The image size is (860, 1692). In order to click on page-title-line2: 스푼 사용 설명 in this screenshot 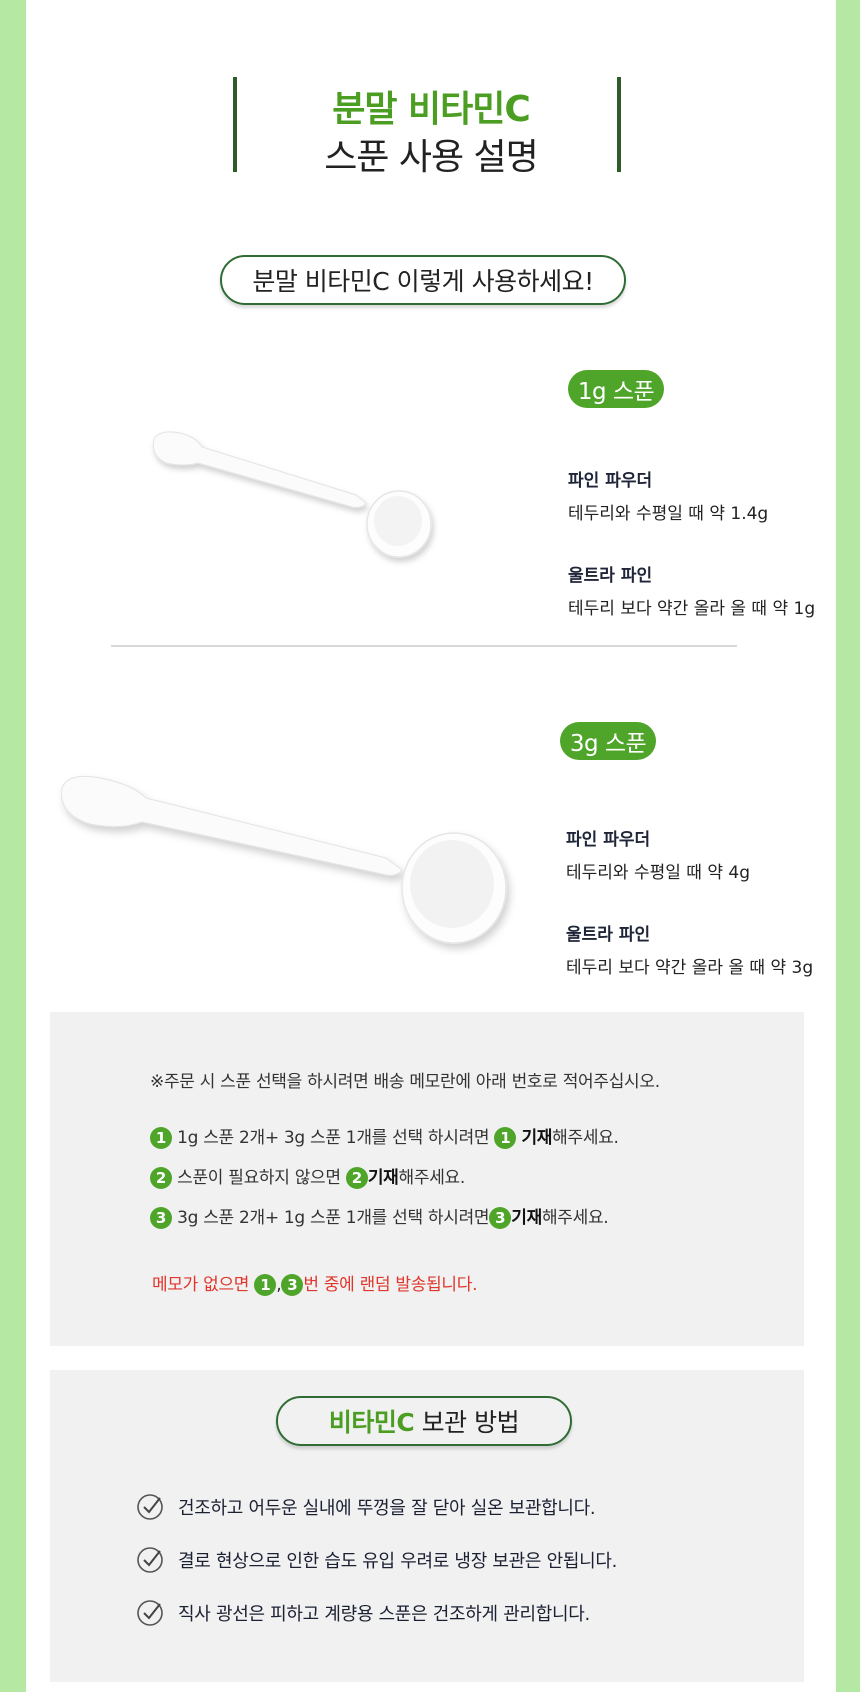, I will do `click(431, 157)`.